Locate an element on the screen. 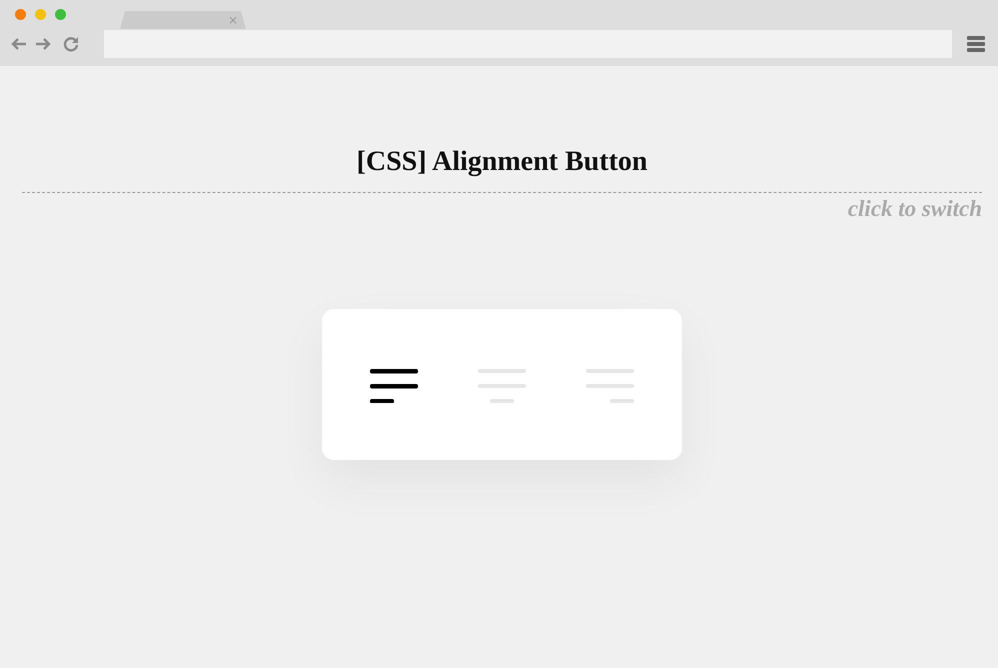 Image resolution: width=998 pixels, height=668 pixels. reload-icon is located at coordinates (71, 44).